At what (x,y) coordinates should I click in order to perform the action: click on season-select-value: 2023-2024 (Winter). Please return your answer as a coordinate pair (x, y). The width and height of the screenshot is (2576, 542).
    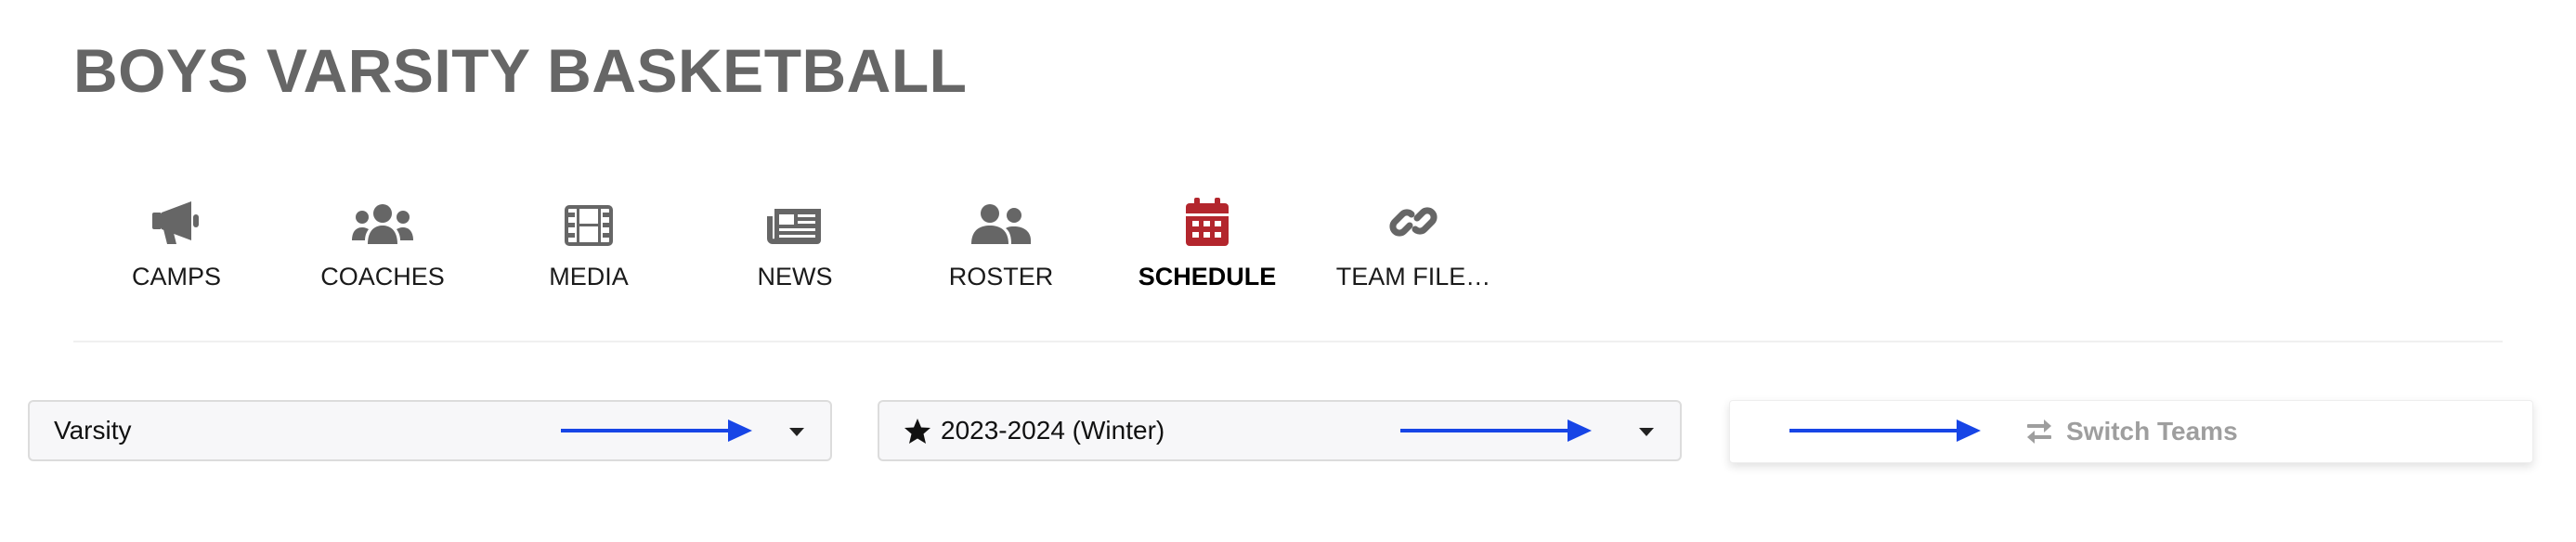
    Looking at the image, I should click on (1053, 430).